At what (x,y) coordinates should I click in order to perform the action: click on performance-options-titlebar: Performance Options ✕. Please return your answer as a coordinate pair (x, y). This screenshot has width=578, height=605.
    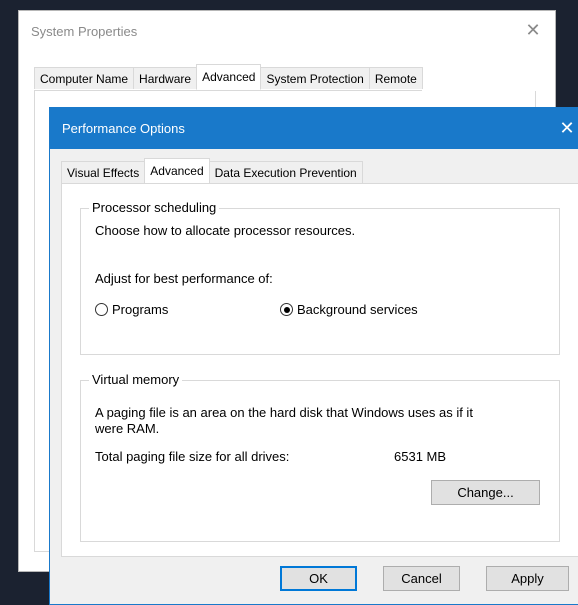
    Looking at the image, I should click on (314, 128).